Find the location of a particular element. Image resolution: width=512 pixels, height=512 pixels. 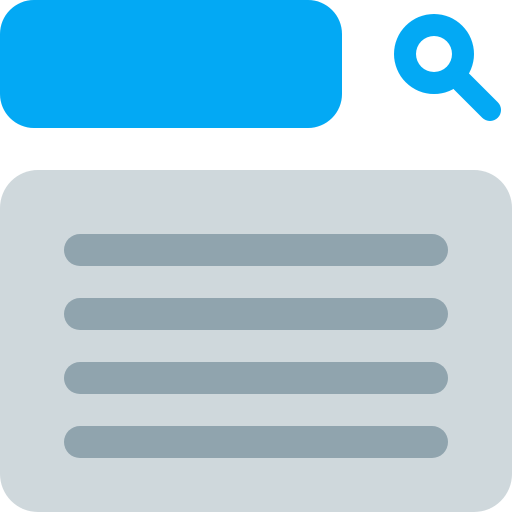

search-button is located at coordinates (446, 66).